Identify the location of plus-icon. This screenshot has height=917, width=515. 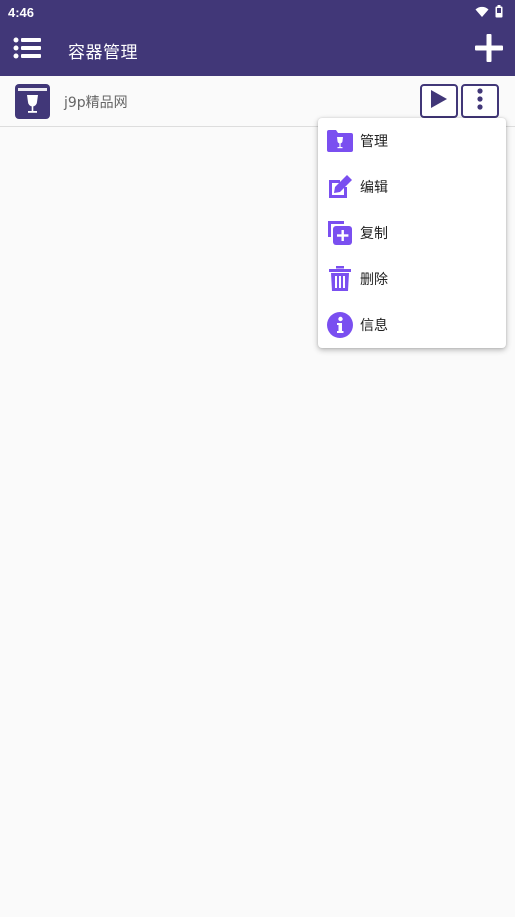
(489, 50).